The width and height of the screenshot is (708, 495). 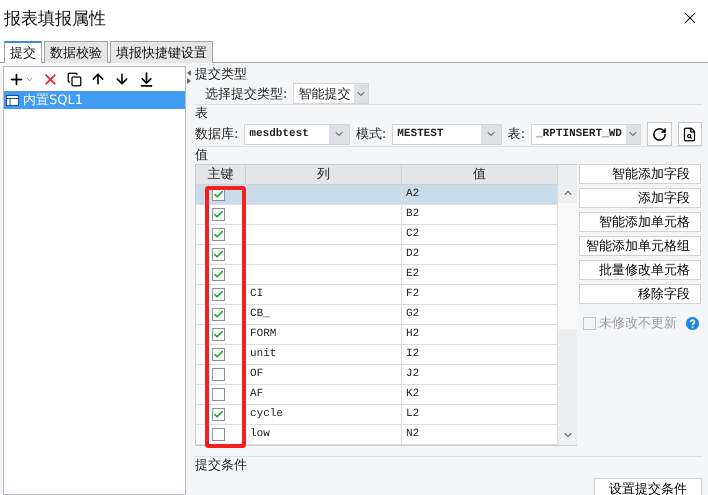 What do you see at coordinates (324, 314) in the screenshot?
I see `table-cell: CB_` at bounding box center [324, 314].